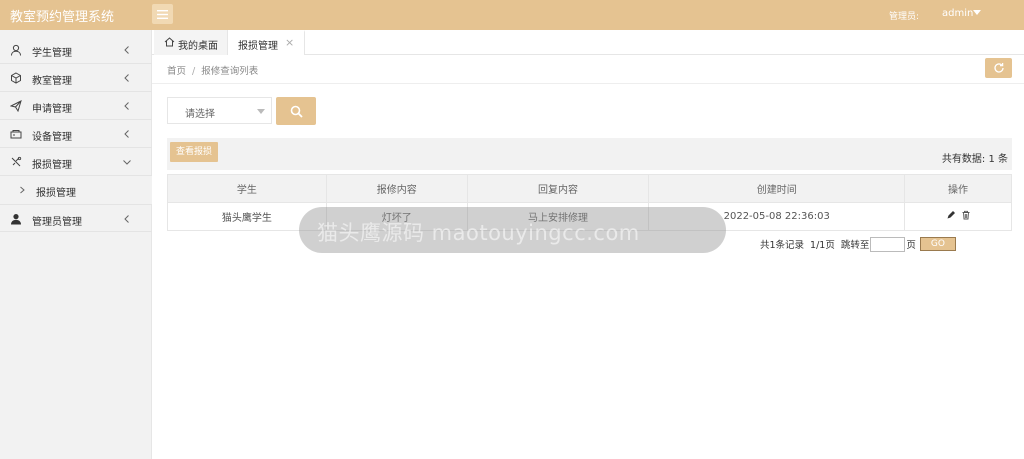  I want to click on go-button: GO, so click(937, 244).